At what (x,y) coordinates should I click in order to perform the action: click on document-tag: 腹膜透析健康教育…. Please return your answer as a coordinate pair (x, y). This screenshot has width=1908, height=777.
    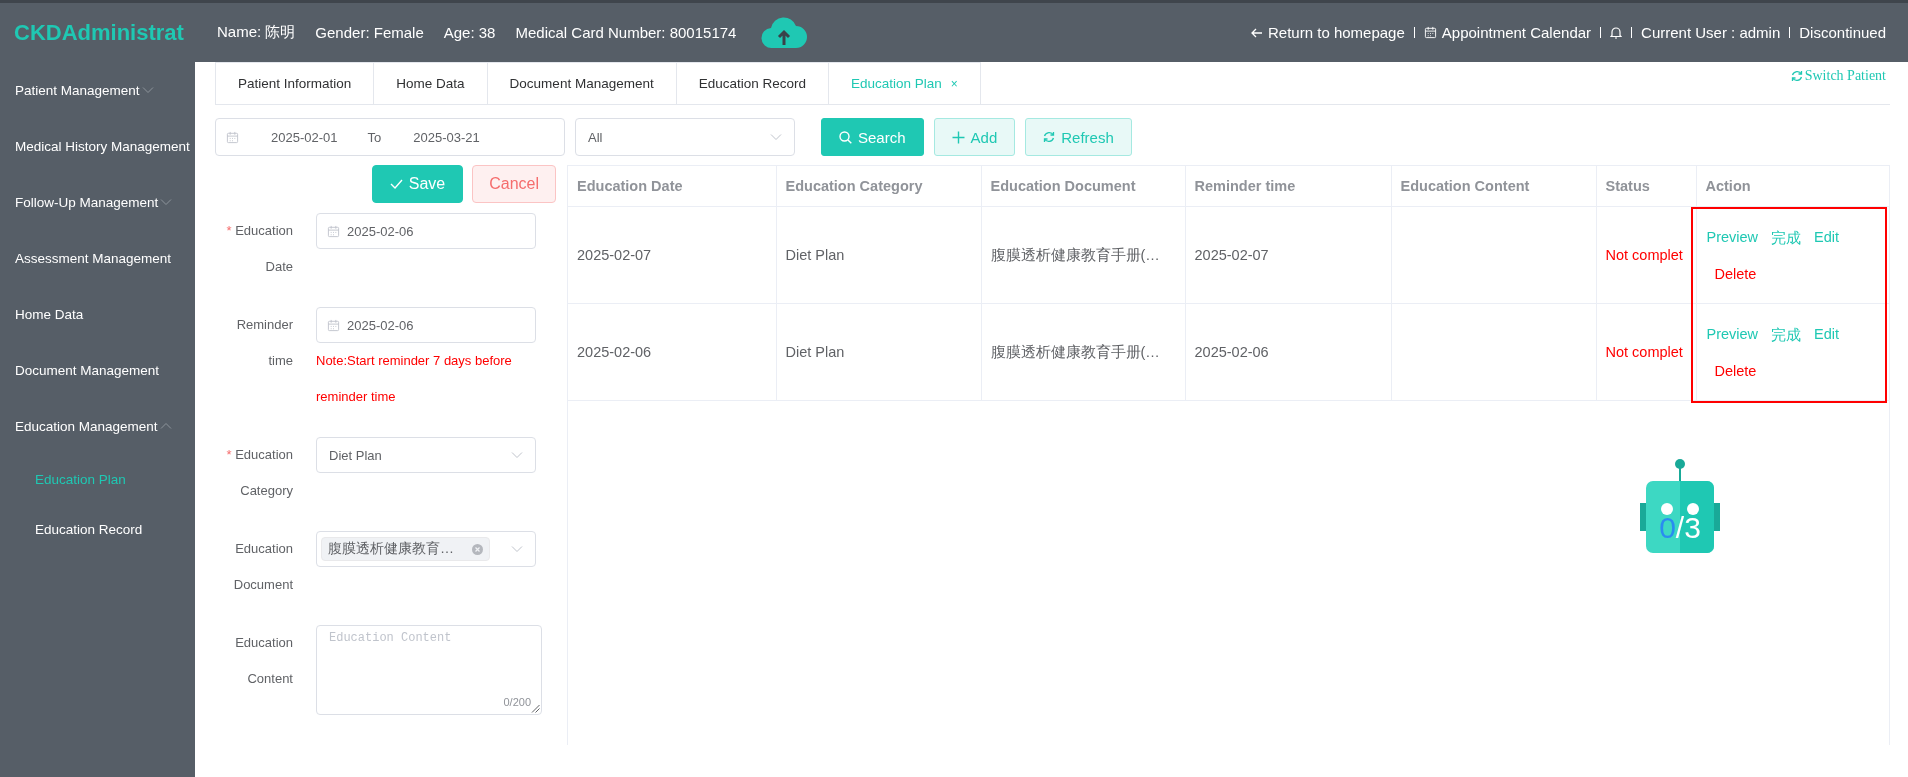
    Looking at the image, I should click on (405, 549).